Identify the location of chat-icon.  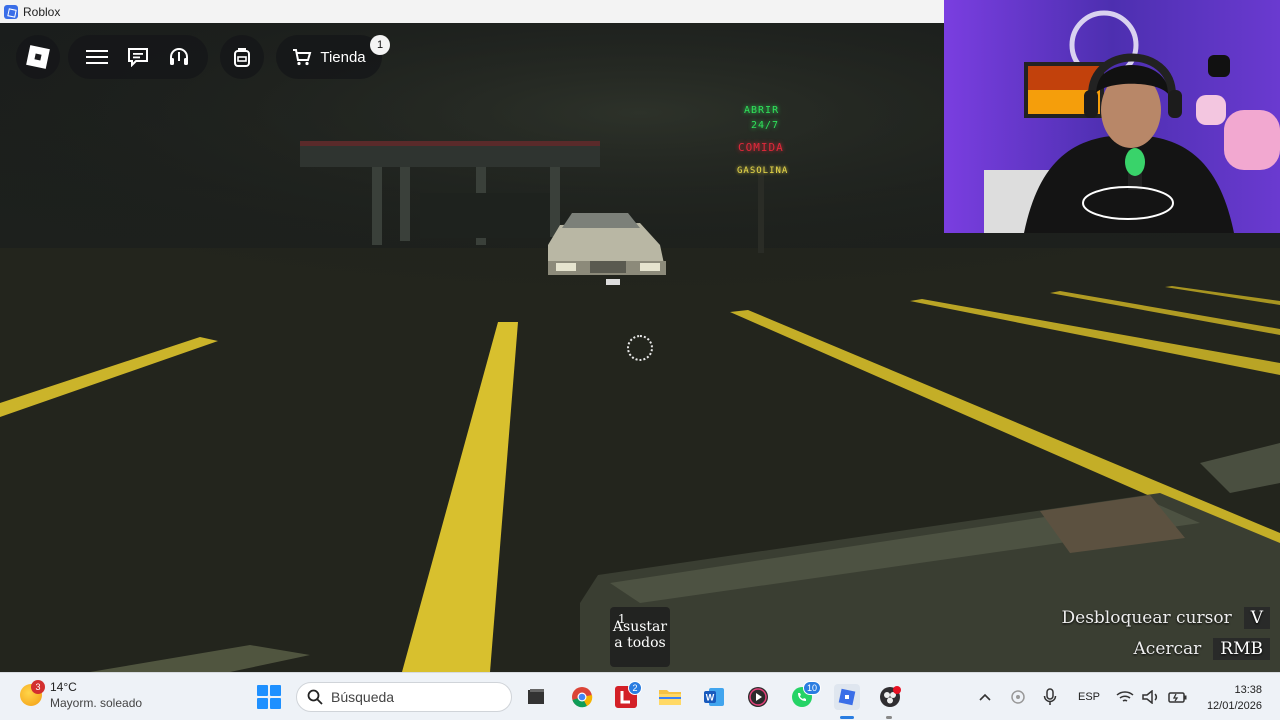
(138, 57).